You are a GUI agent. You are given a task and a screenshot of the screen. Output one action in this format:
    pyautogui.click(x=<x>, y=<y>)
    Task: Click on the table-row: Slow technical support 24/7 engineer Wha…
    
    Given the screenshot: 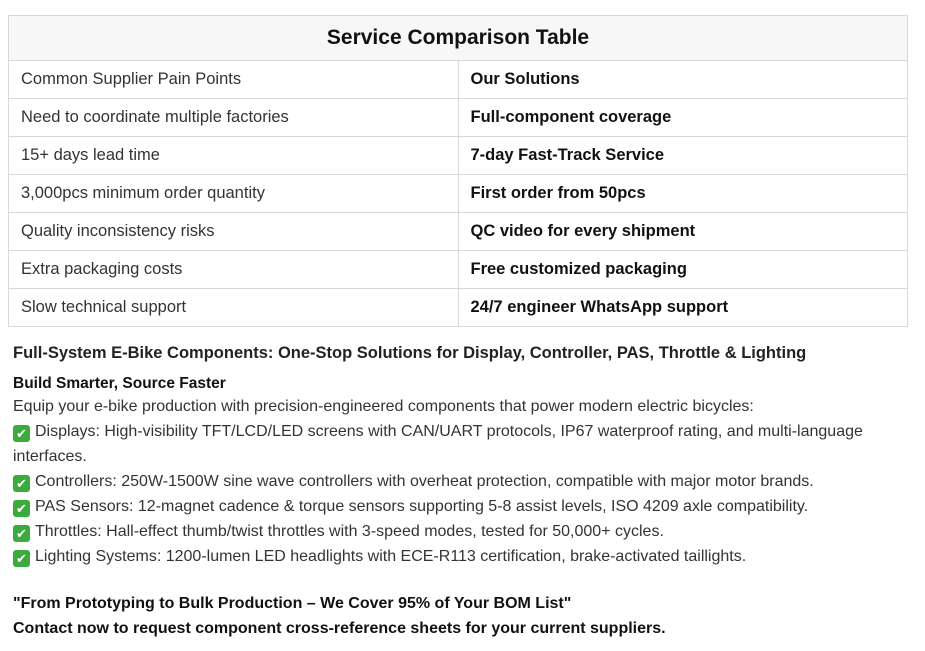 What is the action you would take?
    pyautogui.click(x=458, y=307)
    